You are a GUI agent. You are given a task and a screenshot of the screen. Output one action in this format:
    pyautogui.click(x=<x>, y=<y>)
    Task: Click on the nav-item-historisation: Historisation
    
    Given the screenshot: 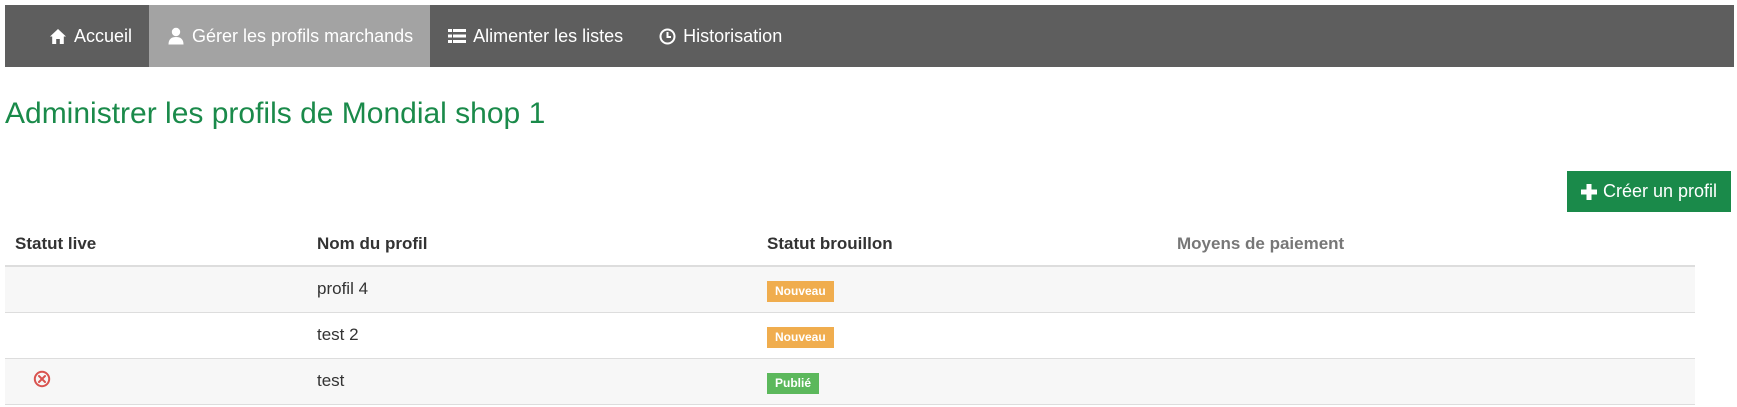 What is the action you would take?
    pyautogui.click(x=719, y=36)
    